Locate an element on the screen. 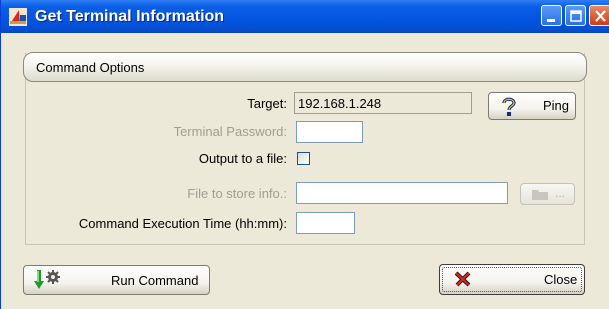 The image size is (609, 309). terminal-password-field is located at coordinates (329, 132).